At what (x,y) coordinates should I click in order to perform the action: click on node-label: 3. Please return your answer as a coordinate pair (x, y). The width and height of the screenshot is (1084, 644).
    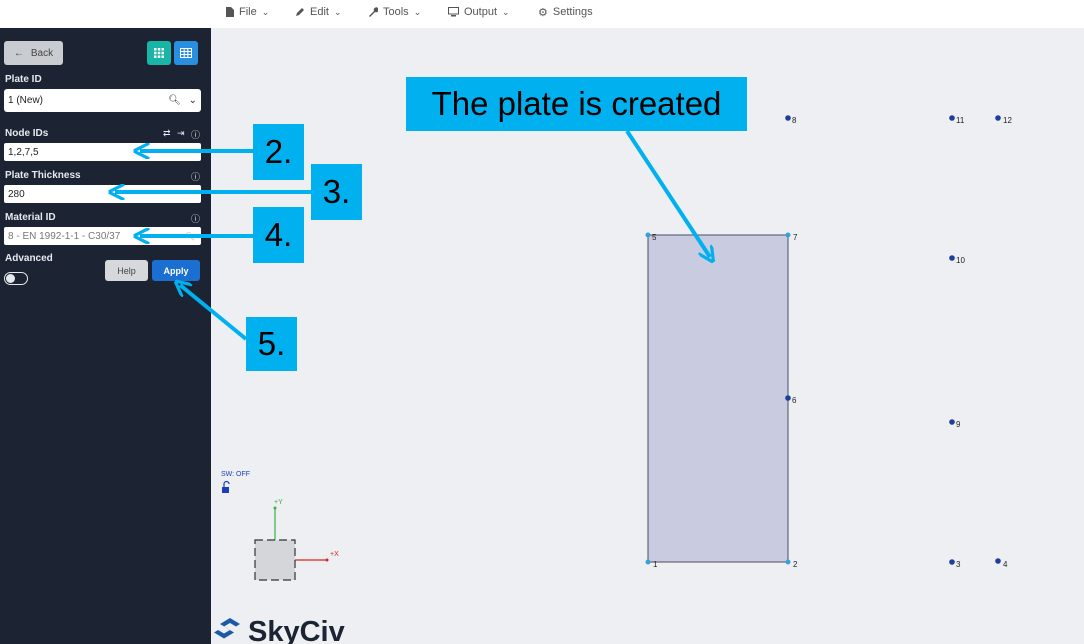
    Looking at the image, I should click on (958, 564).